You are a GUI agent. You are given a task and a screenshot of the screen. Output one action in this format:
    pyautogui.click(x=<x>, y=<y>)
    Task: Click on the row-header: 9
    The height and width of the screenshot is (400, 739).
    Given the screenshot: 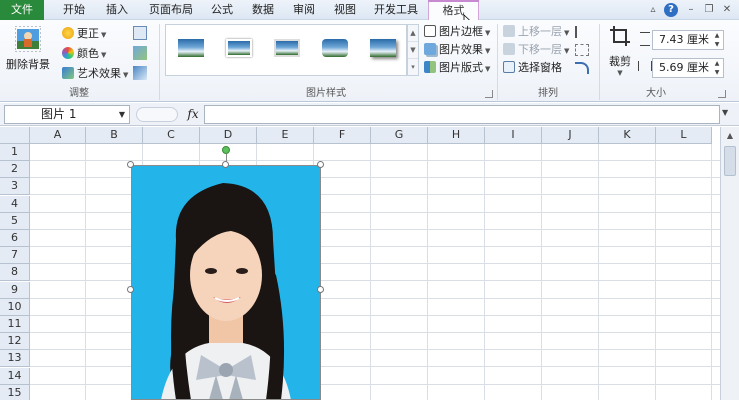 What is the action you would take?
    pyautogui.click(x=15, y=290)
    